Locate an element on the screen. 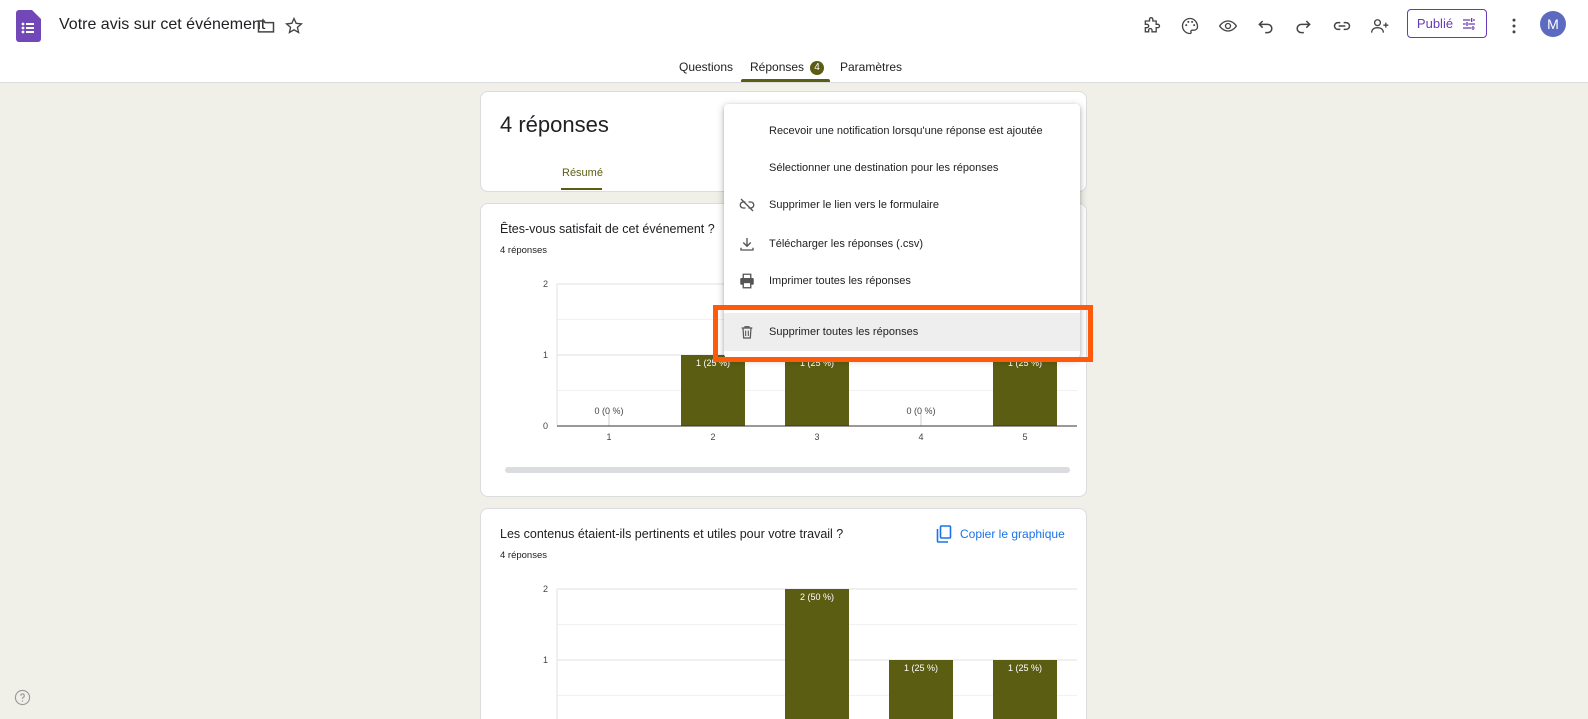  tune-icon is located at coordinates (1469, 23).